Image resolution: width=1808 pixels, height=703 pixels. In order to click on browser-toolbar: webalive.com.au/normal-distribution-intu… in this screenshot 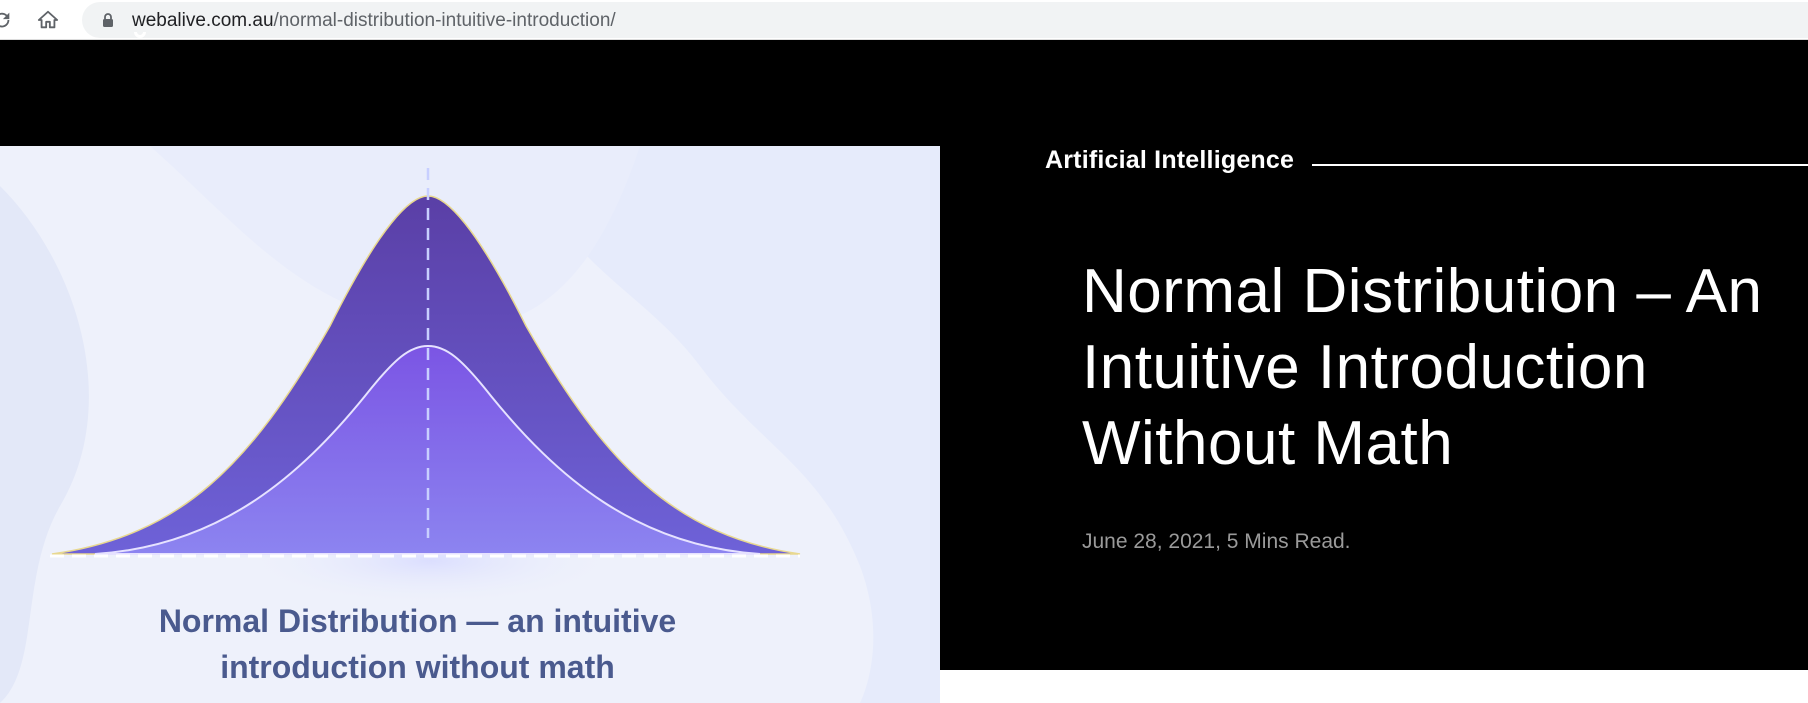, I will do `click(904, 20)`.